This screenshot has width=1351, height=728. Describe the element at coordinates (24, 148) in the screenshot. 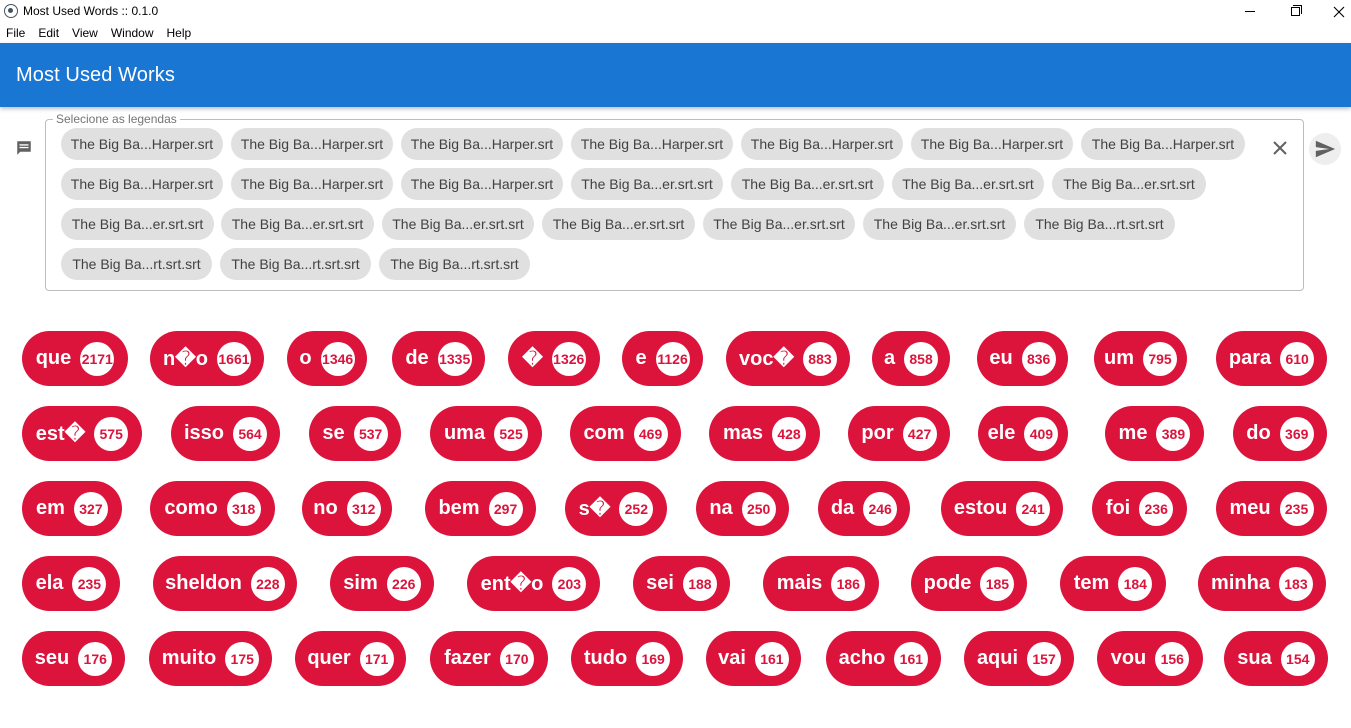

I see `subtitles-icon` at that location.